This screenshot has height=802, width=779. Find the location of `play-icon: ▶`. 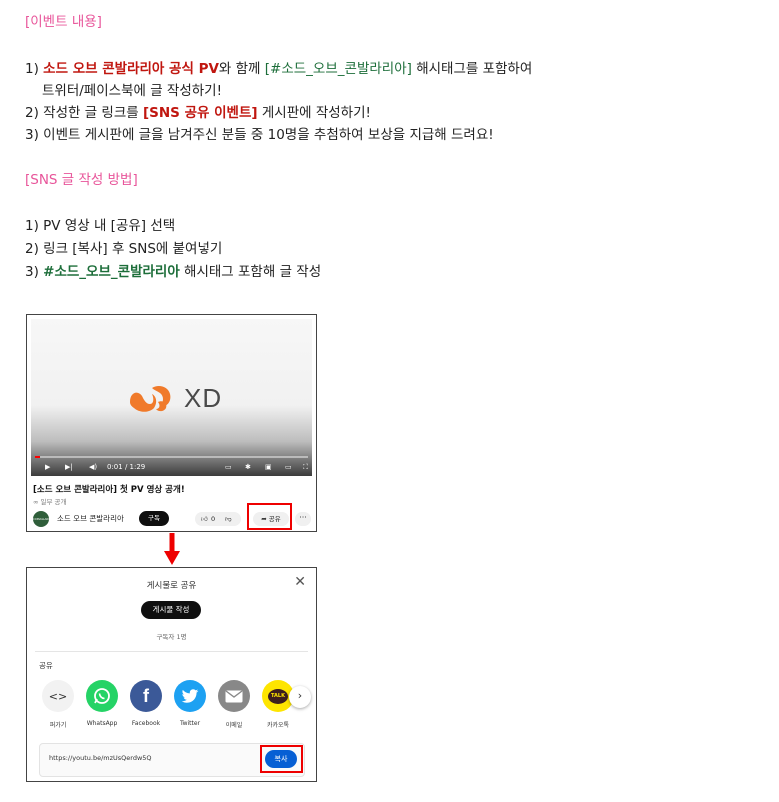

play-icon: ▶ is located at coordinates (47, 467).